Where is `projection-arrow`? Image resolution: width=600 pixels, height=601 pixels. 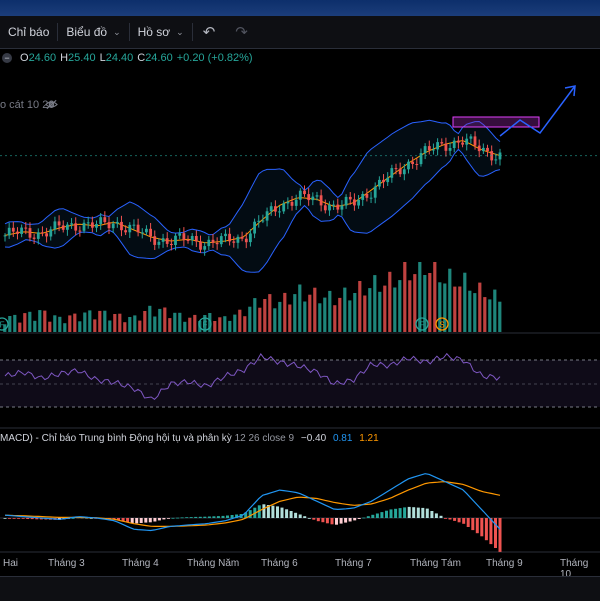
projection-arrow is located at coordinates (537, 111).